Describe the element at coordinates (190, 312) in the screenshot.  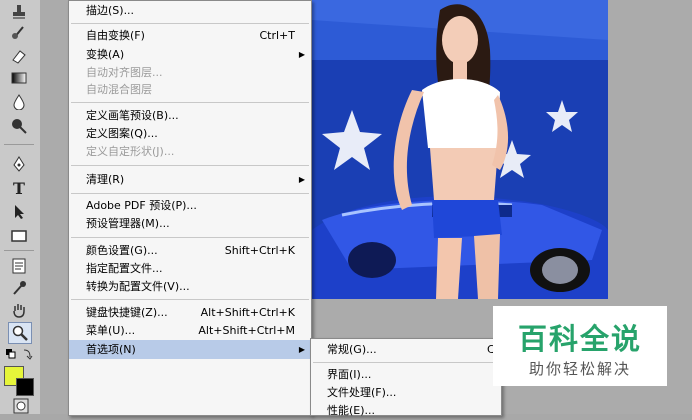
I see `menu-item-keyboard-shortcuts: 键盘快捷键(Z)... Alt+Shift+Ctrl+K` at that location.